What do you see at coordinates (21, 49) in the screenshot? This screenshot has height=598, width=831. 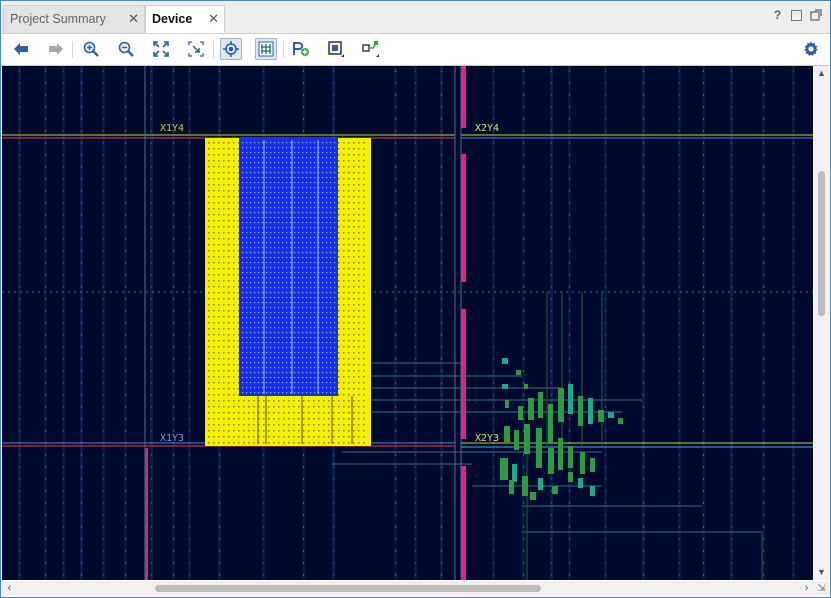 I see `back-icon` at bounding box center [21, 49].